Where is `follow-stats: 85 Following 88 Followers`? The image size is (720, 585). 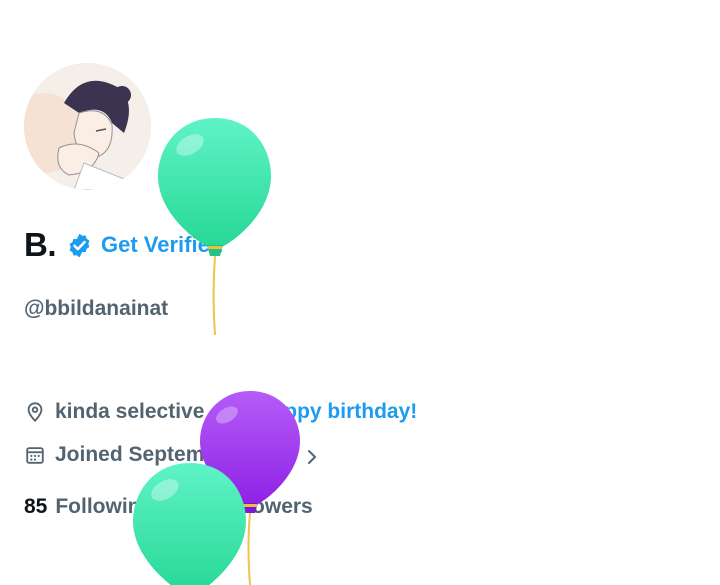
follow-stats: 85 Following 88 Followers is located at coordinates (183, 507).